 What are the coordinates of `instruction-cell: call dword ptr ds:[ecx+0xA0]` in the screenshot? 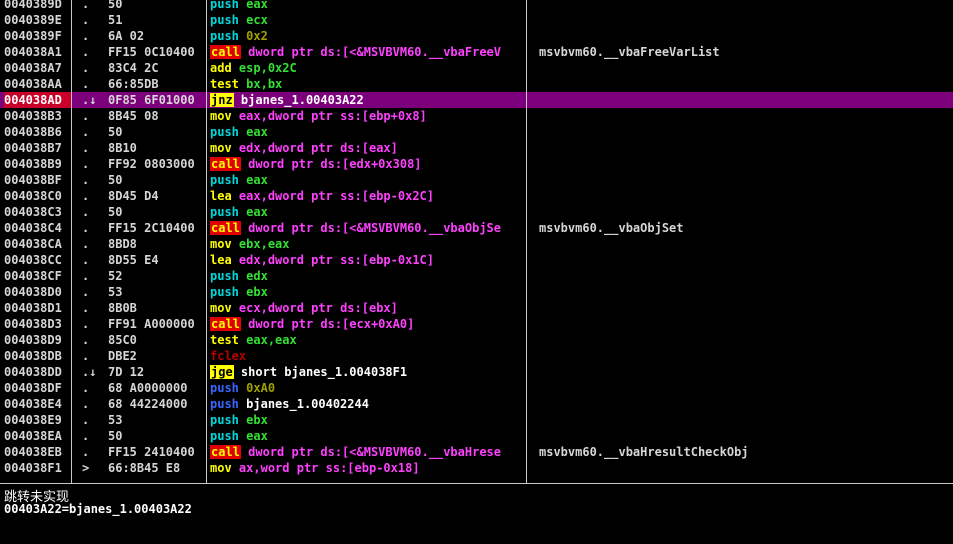 It's located at (368, 324).